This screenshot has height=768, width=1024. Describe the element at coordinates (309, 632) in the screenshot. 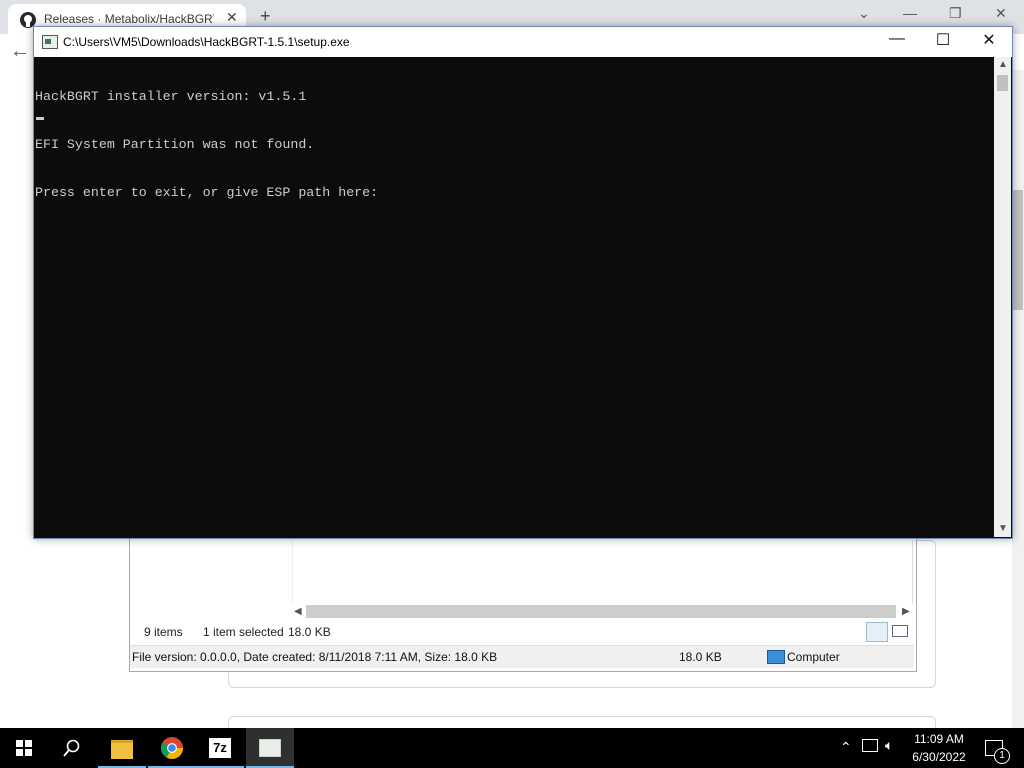

I see `selection-size: 18.0 KB` at that location.